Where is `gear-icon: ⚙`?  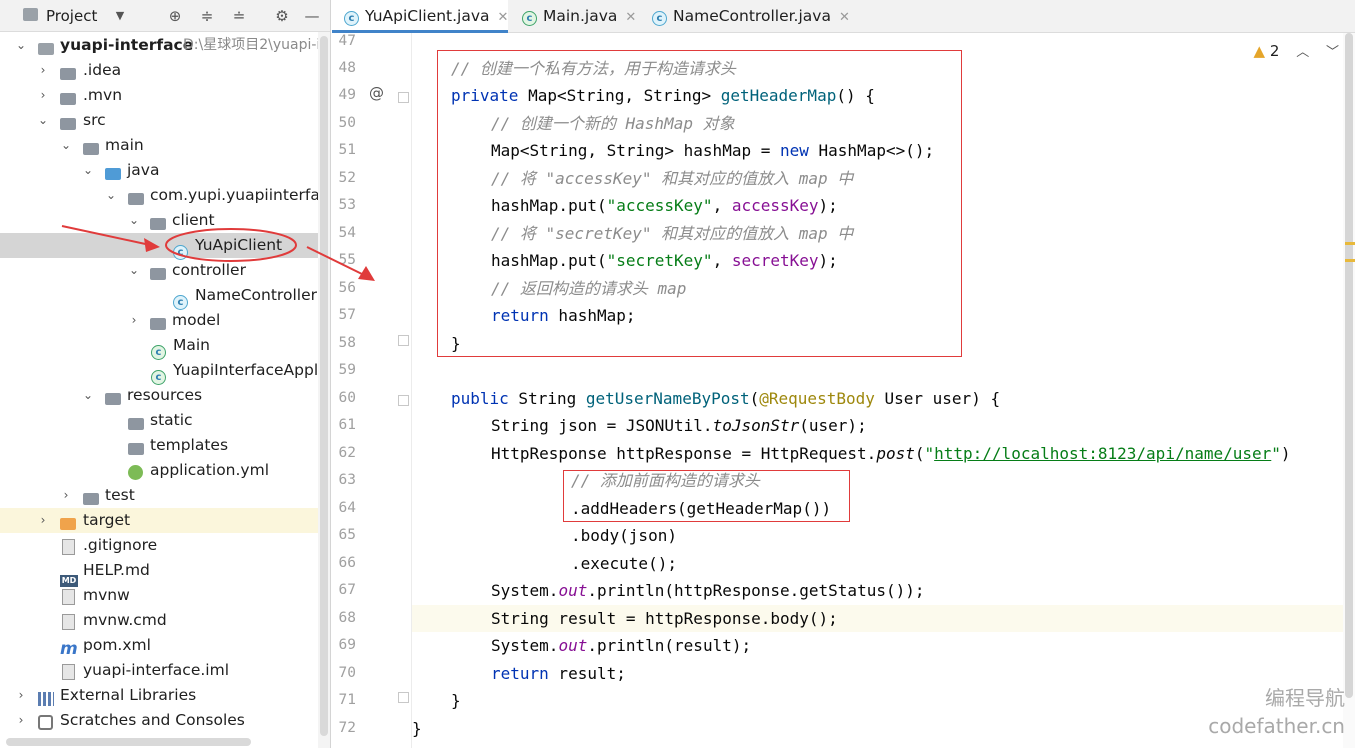 gear-icon: ⚙ is located at coordinates (282, 16).